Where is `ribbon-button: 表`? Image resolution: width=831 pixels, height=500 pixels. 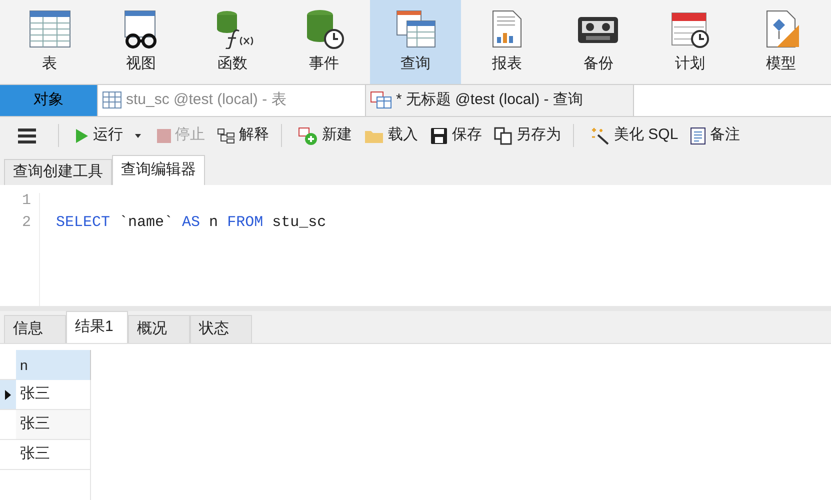
ribbon-button: 表 is located at coordinates (50, 42).